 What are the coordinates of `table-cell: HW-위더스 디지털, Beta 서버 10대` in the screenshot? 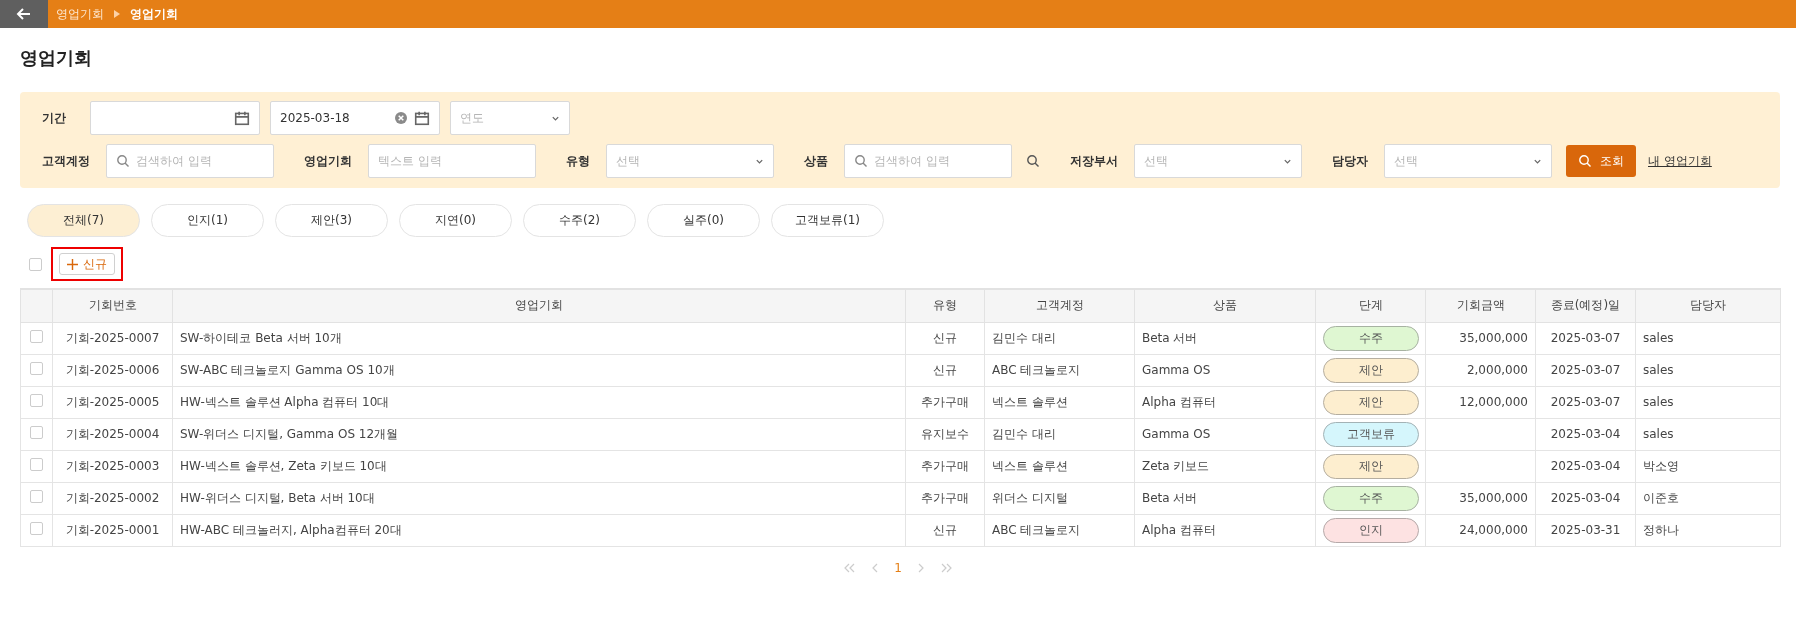 It's located at (539, 498).